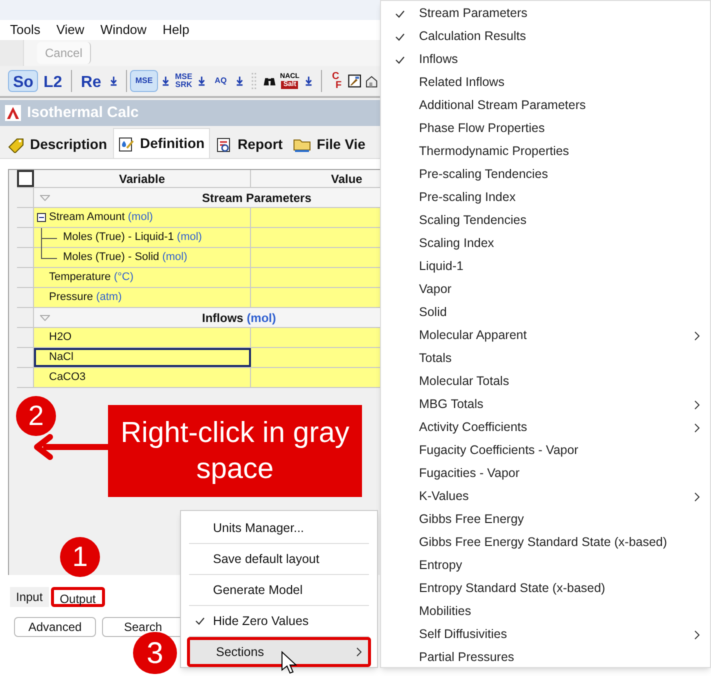 The image size is (711, 676). I want to click on menu-item: Solid, so click(545, 312).